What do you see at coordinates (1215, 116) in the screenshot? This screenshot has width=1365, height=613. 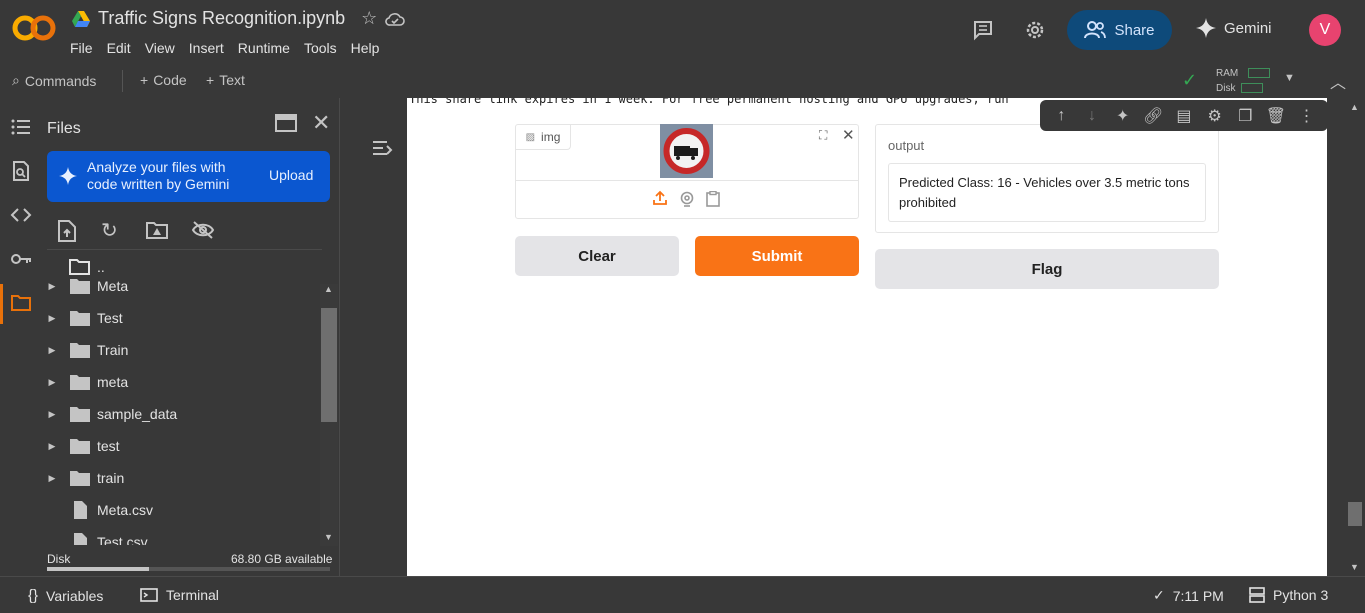 I see `settings-gear-icon: ⚙︎` at bounding box center [1215, 116].